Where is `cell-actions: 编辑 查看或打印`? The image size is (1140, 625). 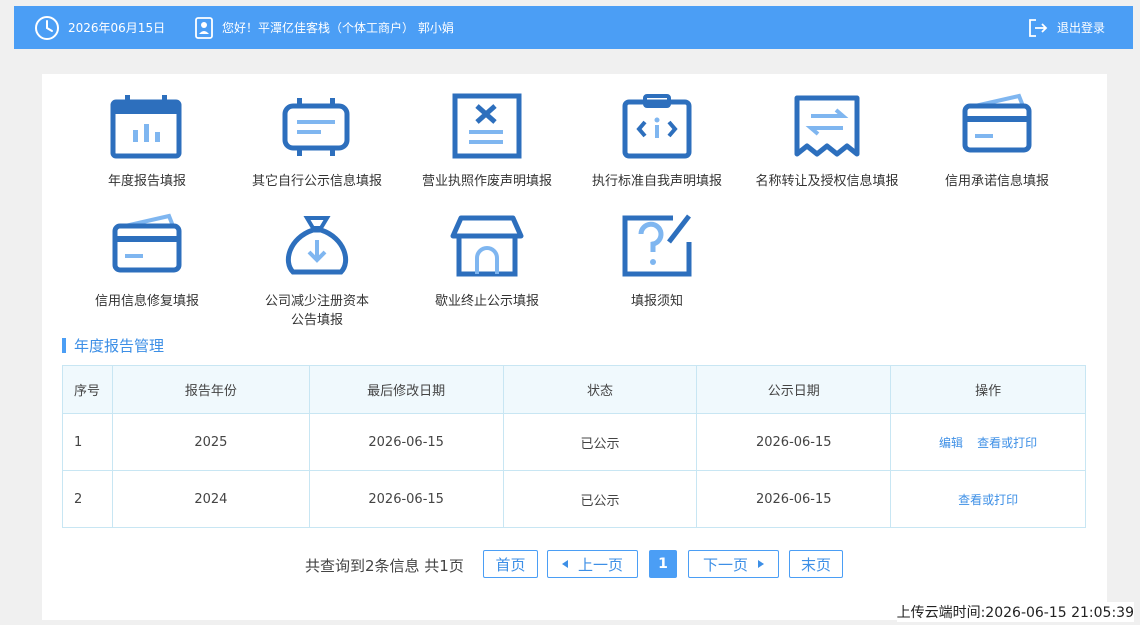
cell-actions: 编辑 查看或打印 is located at coordinates (988, 442).